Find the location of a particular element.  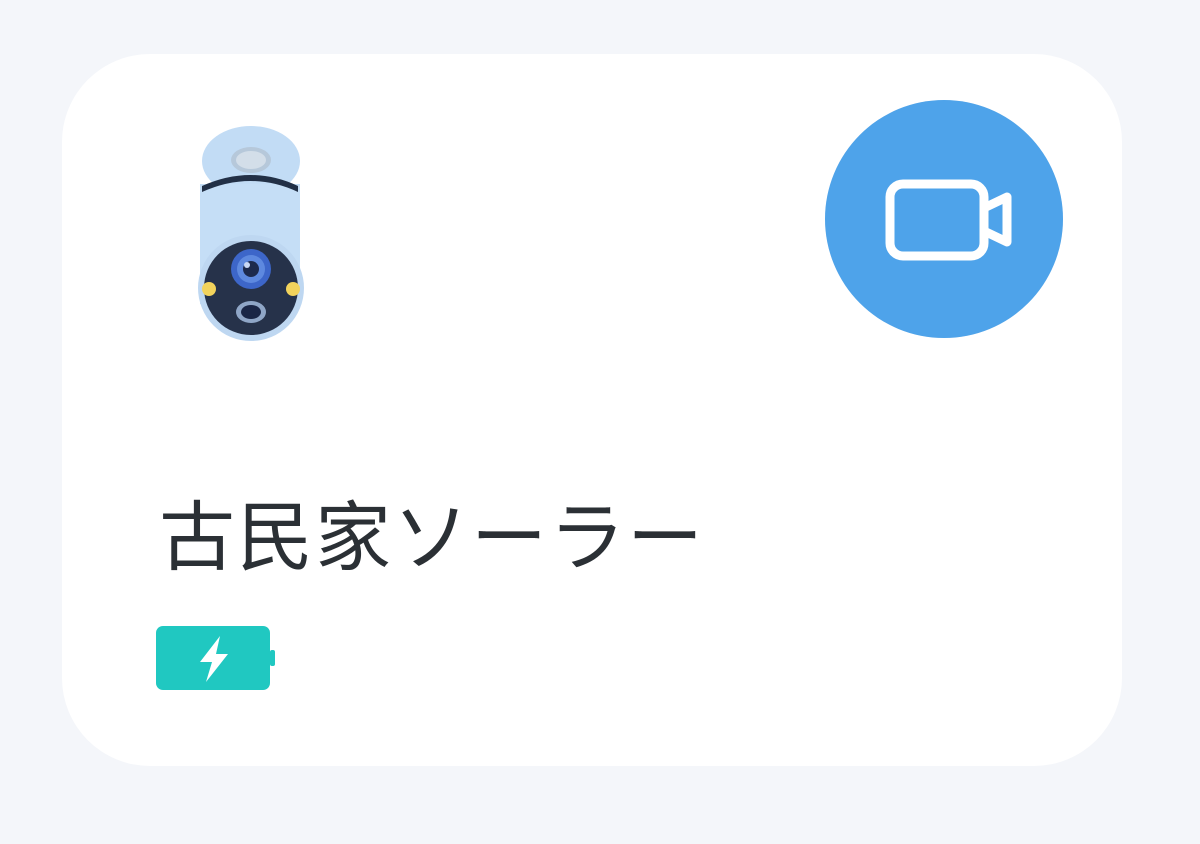

video-camera-icon is located at coordinates (944, 219).